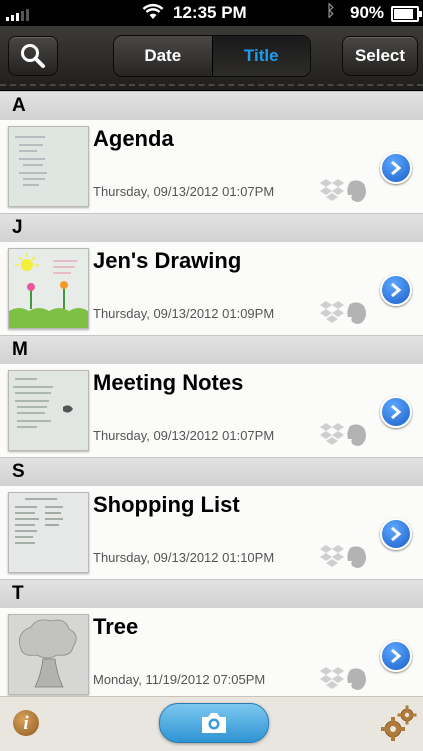  Describe the element at coordinates (331, 11) in the screenshot. I see `bluetooth-icon: ᛒ` at that location.